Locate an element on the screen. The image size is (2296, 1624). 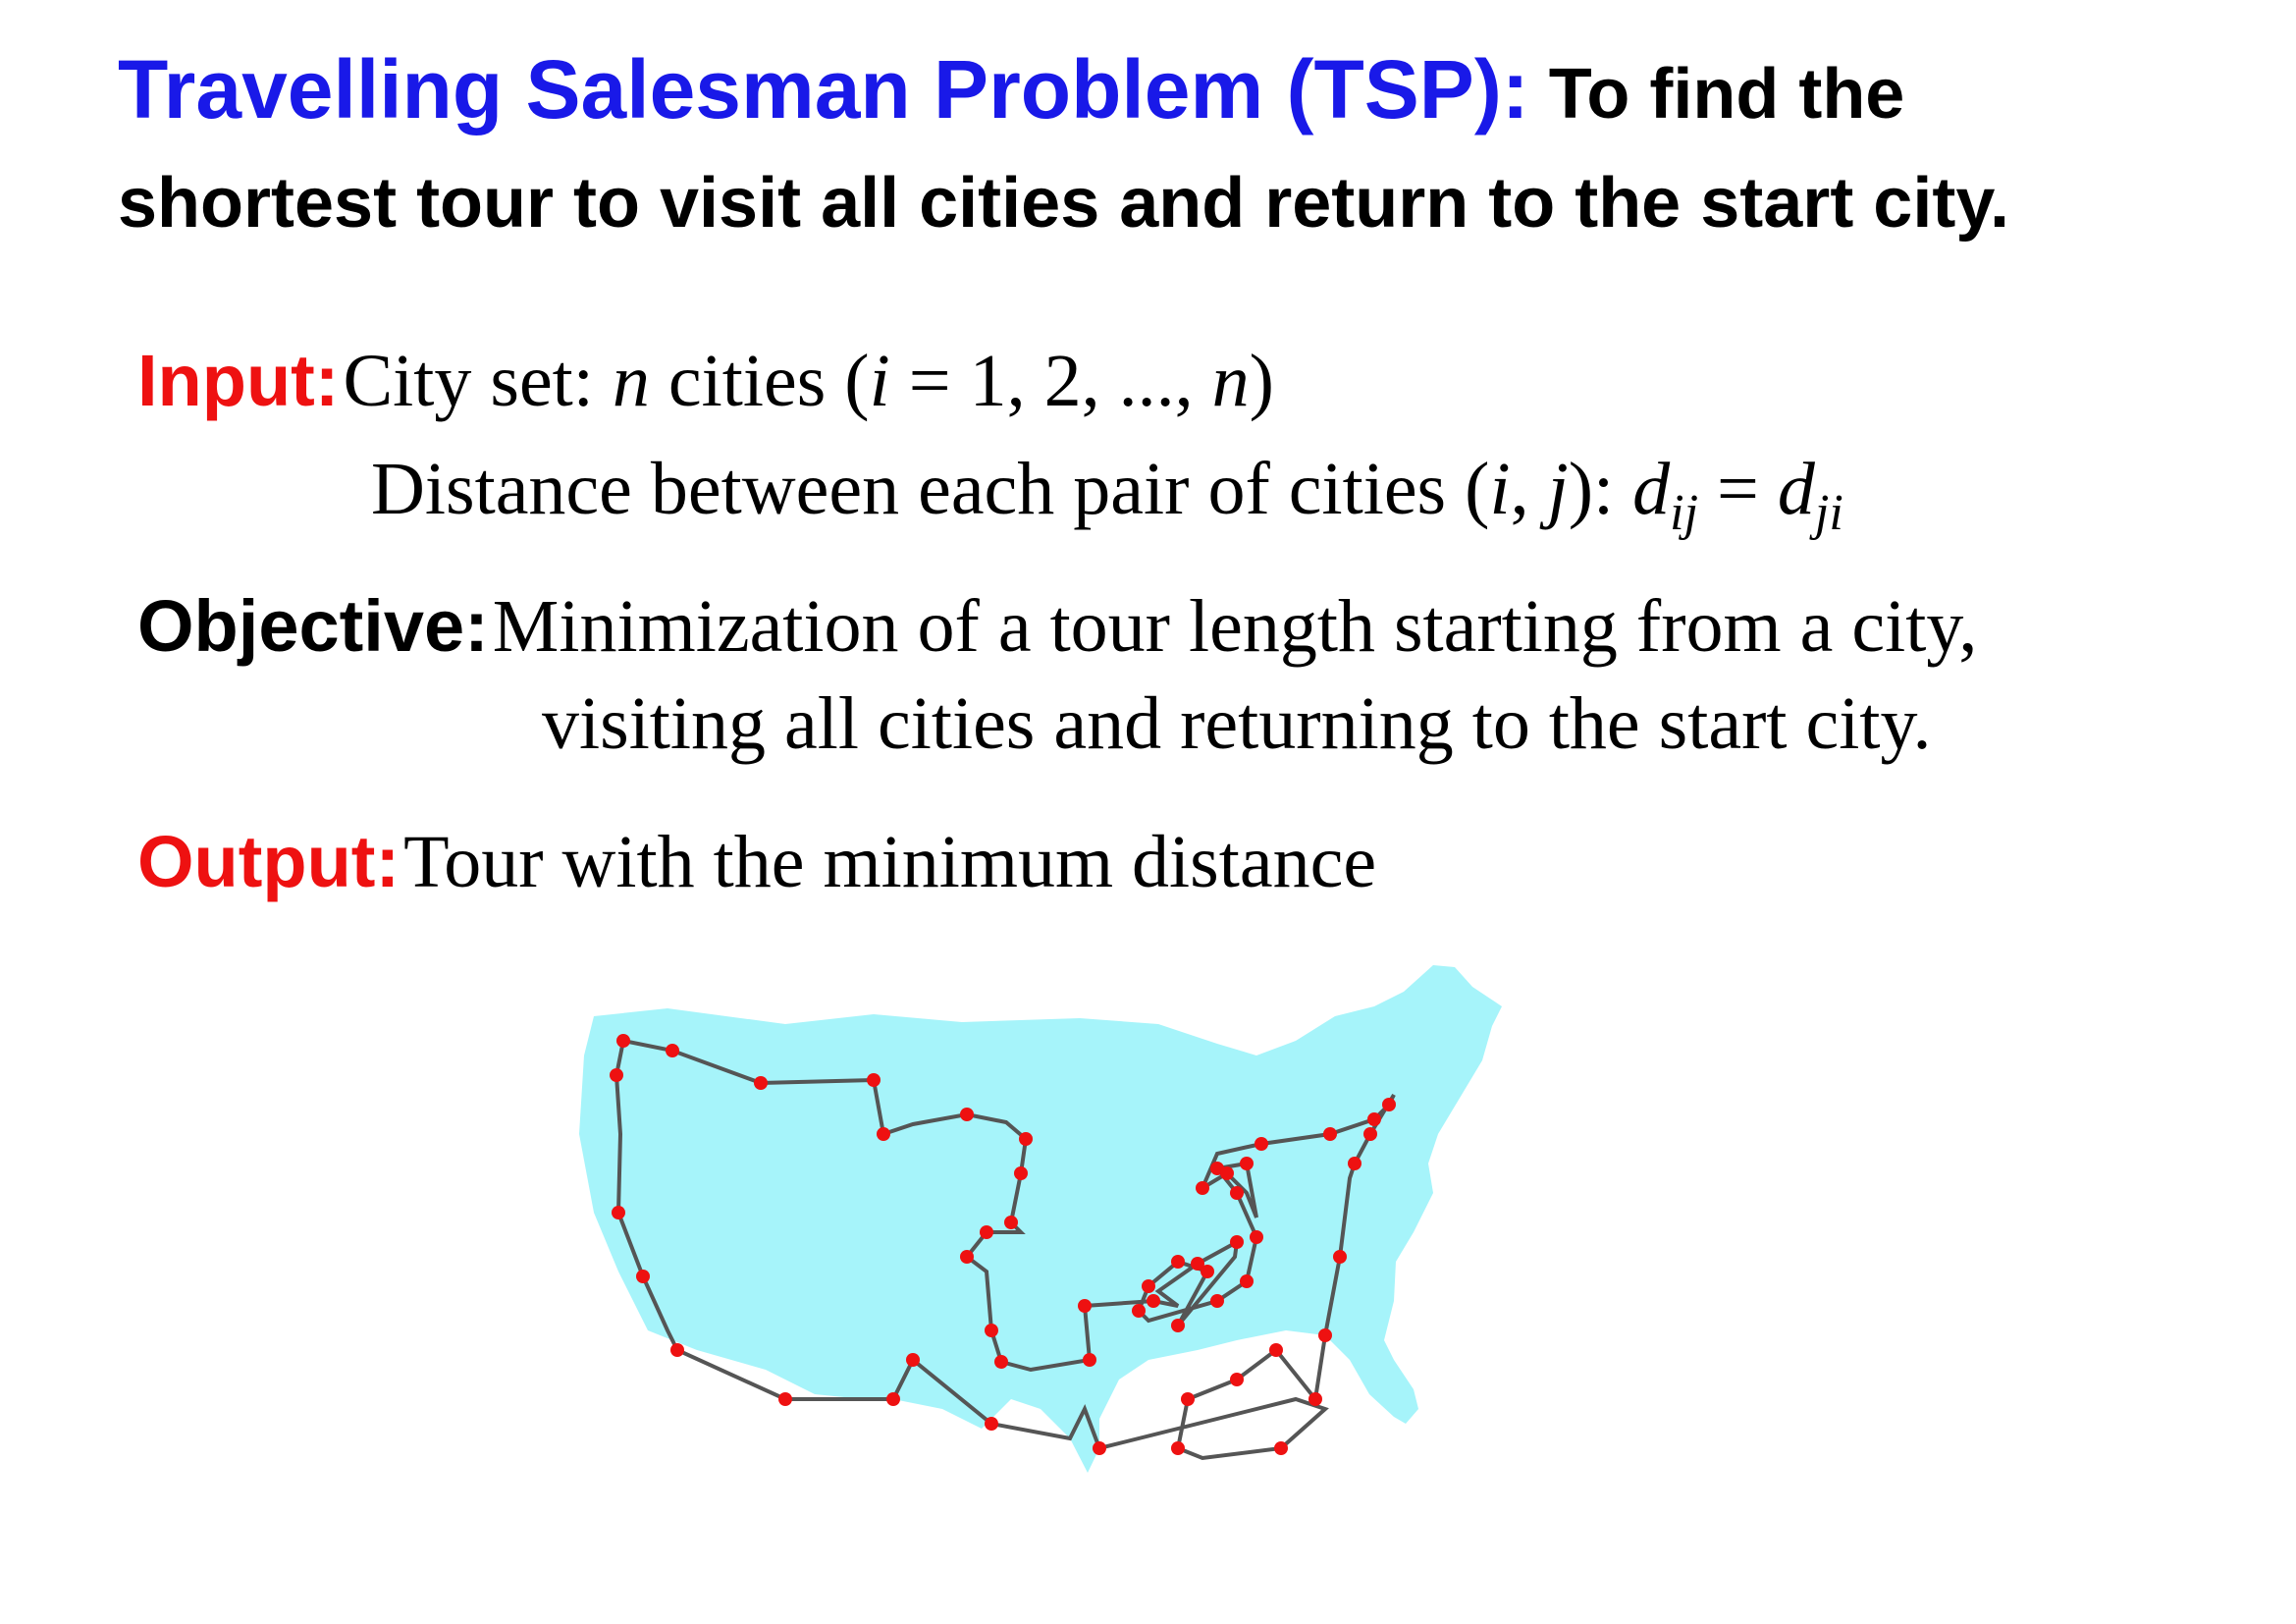
us-map-shape is located at coordinates (1041, 1219).